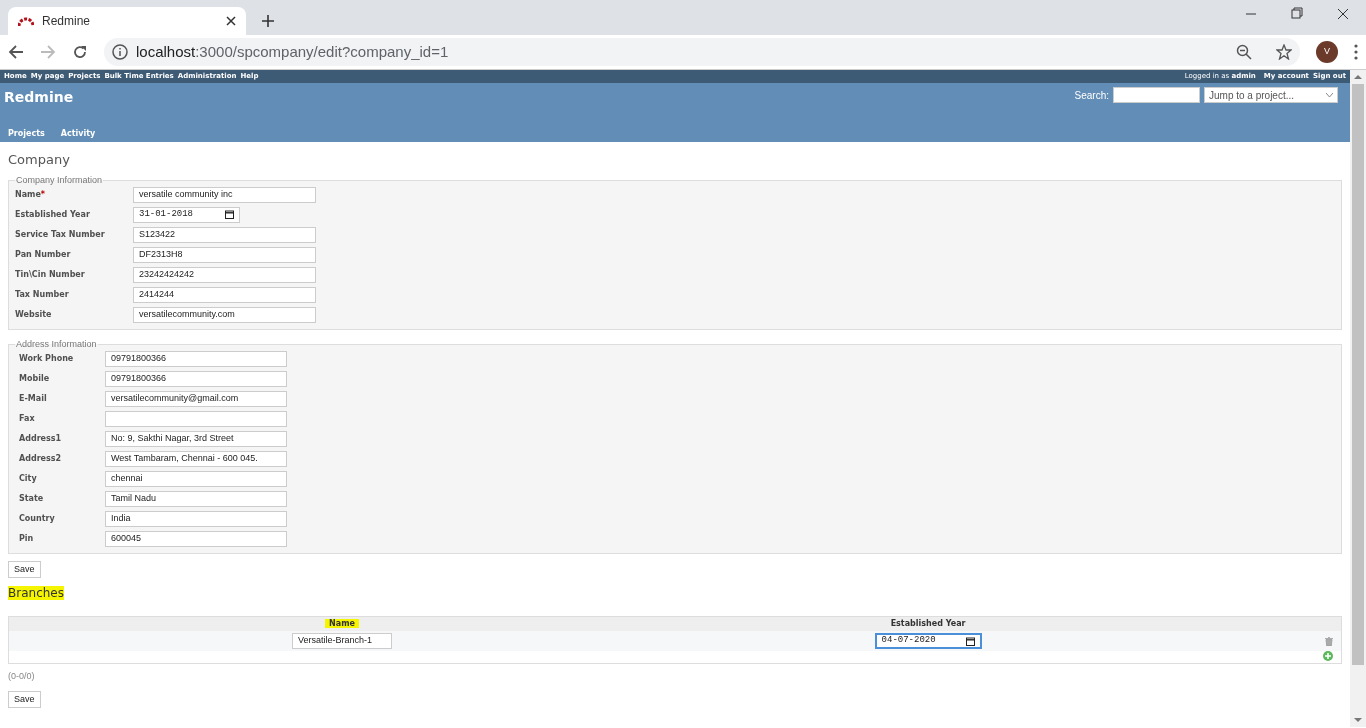  I want to click on input-field: Tamil Nadu, so click(196, 498).